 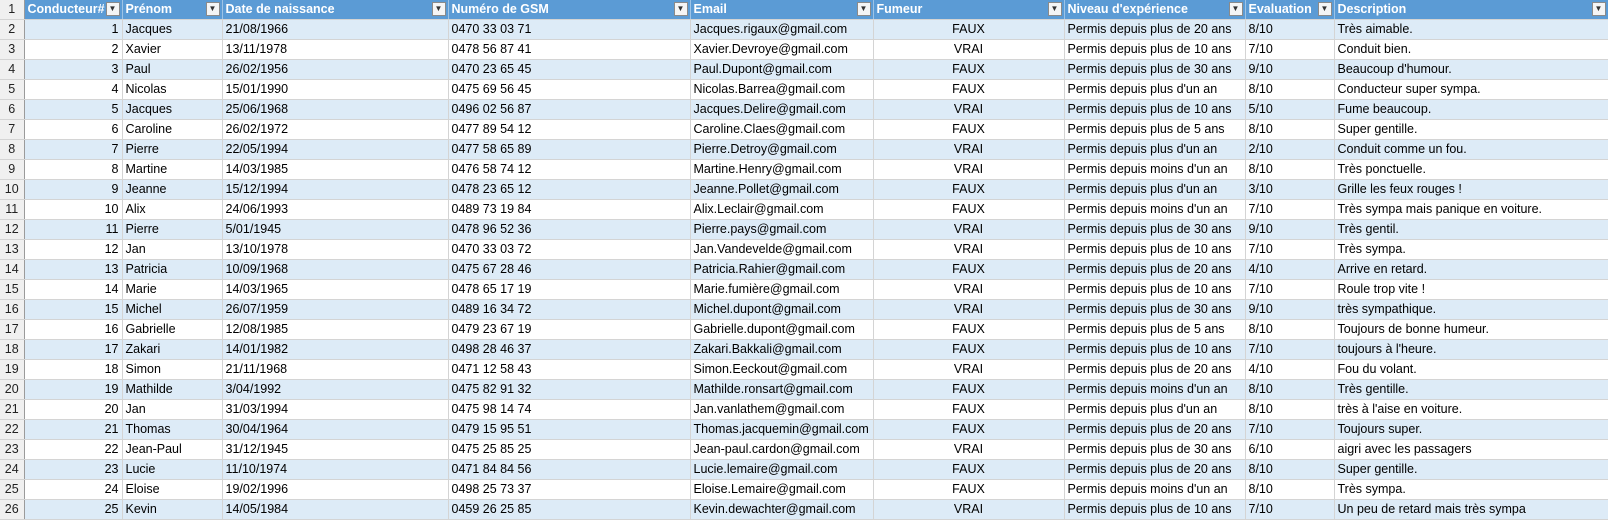 What do you see at coordinates (172, 209) in the screenshot?
I see `cell-prenom: Alix` at bounding box center [172, 209].